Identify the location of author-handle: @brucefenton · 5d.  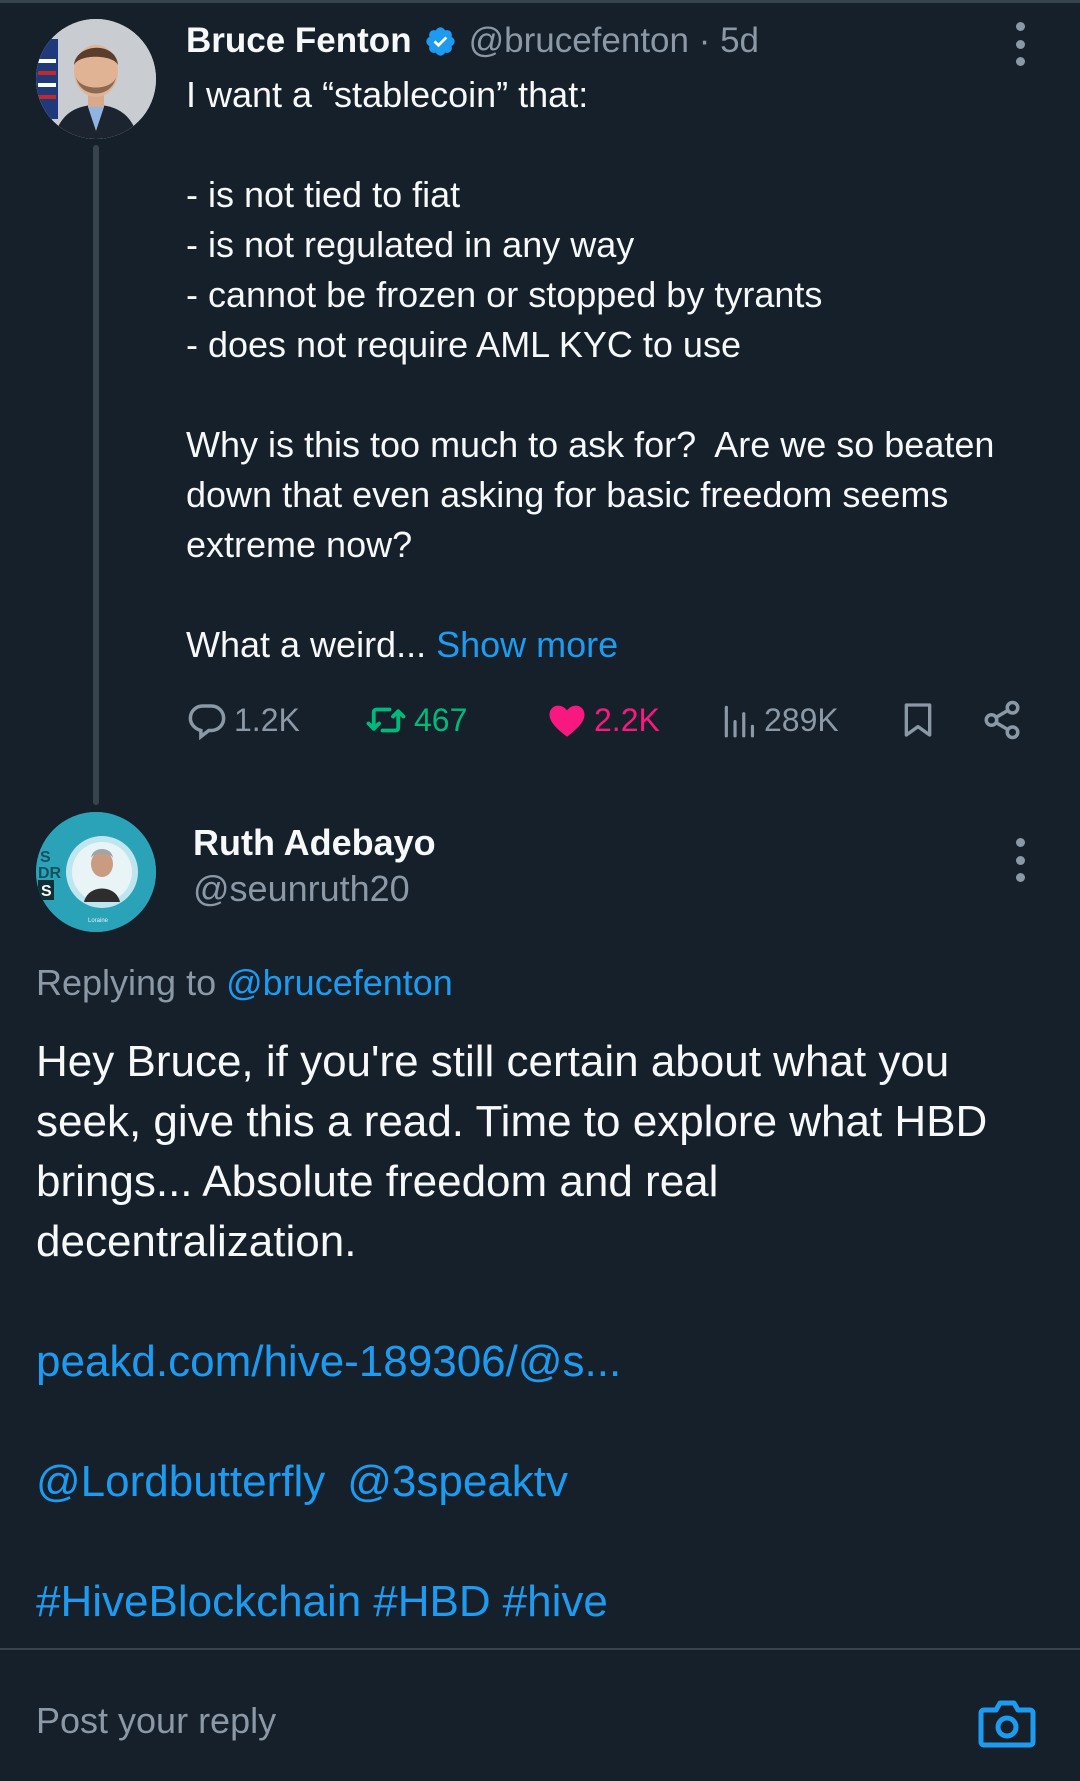
(614, 41).